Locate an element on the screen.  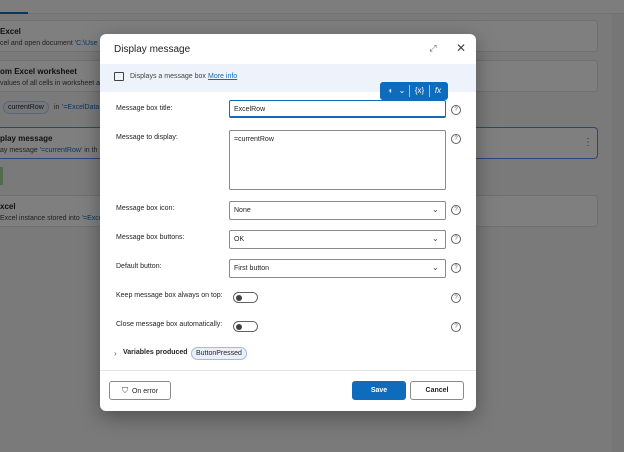
ai-copilot-icon: ◐ is located at coordinates (391, 91).